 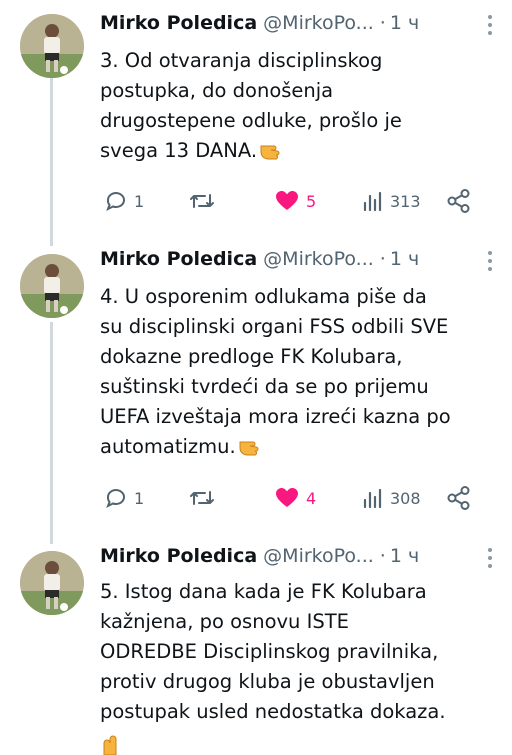 What do you see at coordinates (311, 498) in the screenshot?
I see `like-count: 4` at bounding box center [311, 498].